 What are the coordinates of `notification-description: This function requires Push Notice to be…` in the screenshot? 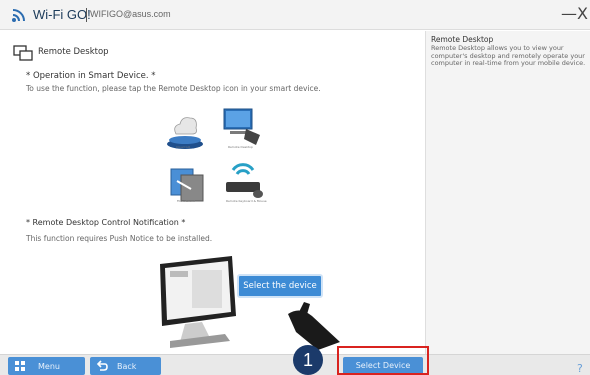 It's located at (119, 238).